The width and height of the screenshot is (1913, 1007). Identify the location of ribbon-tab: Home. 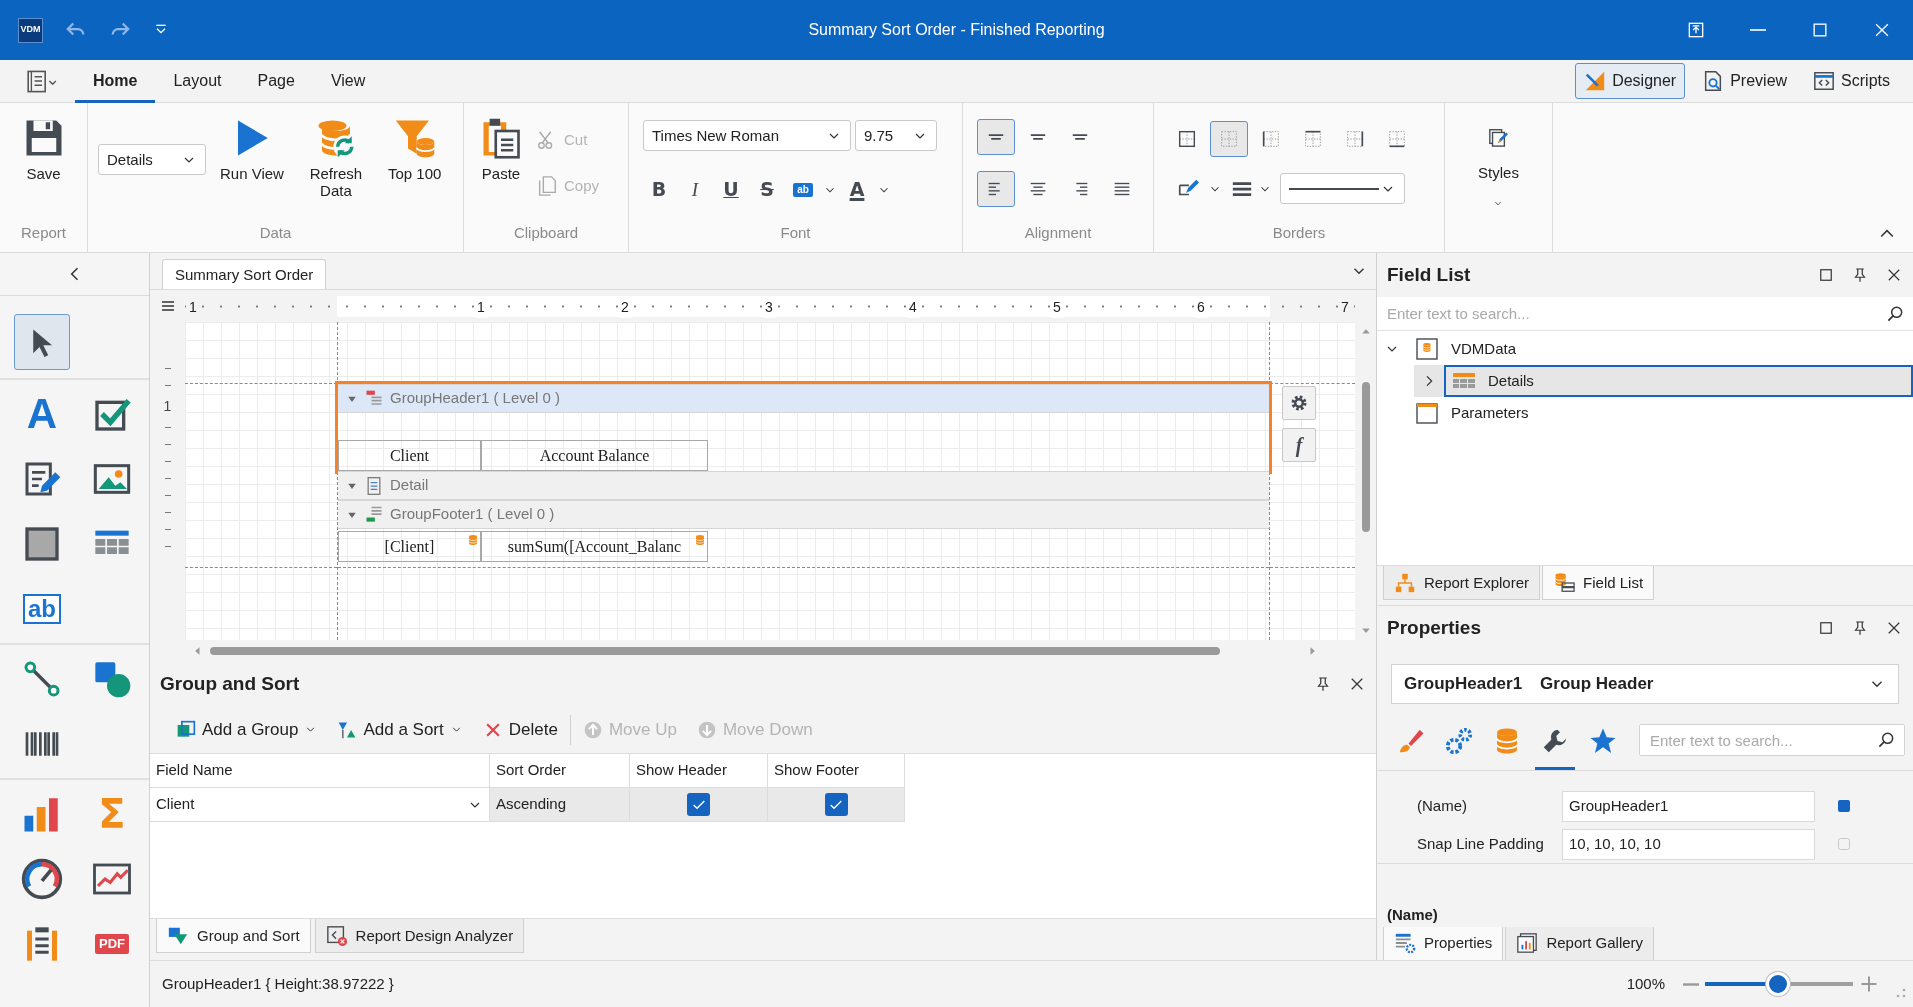
(115, 81).